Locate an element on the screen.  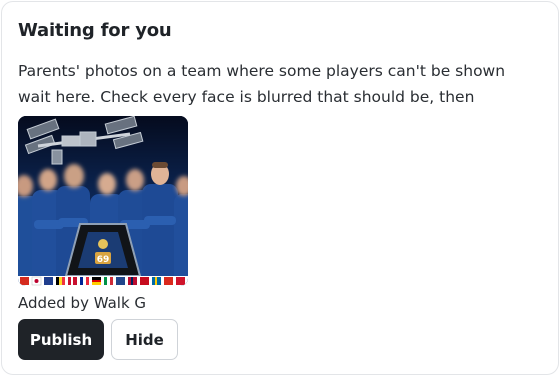
hide-button: Hide is located at coordinates (144, 339).